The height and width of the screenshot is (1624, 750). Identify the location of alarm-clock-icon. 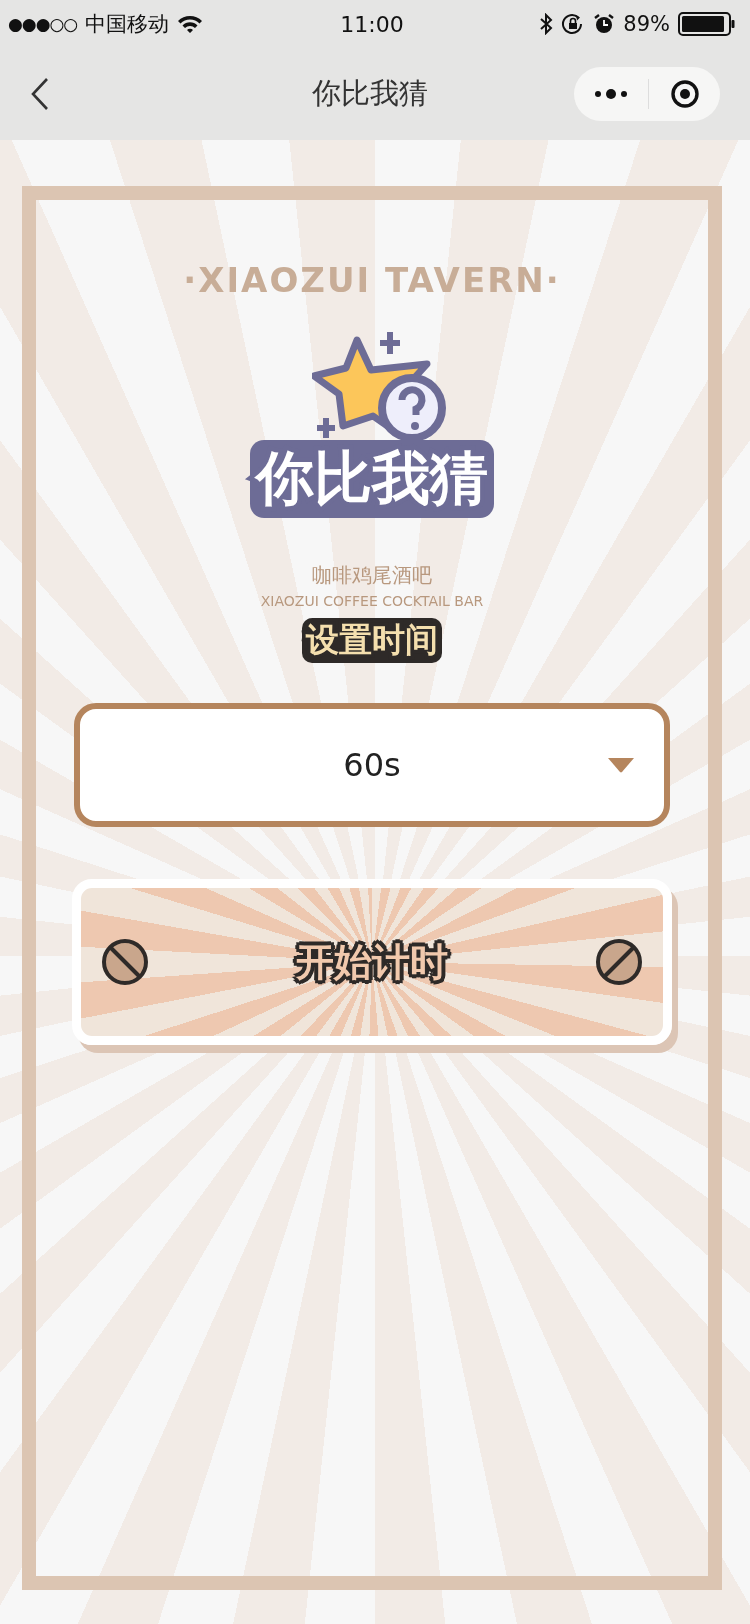
(604, 24).